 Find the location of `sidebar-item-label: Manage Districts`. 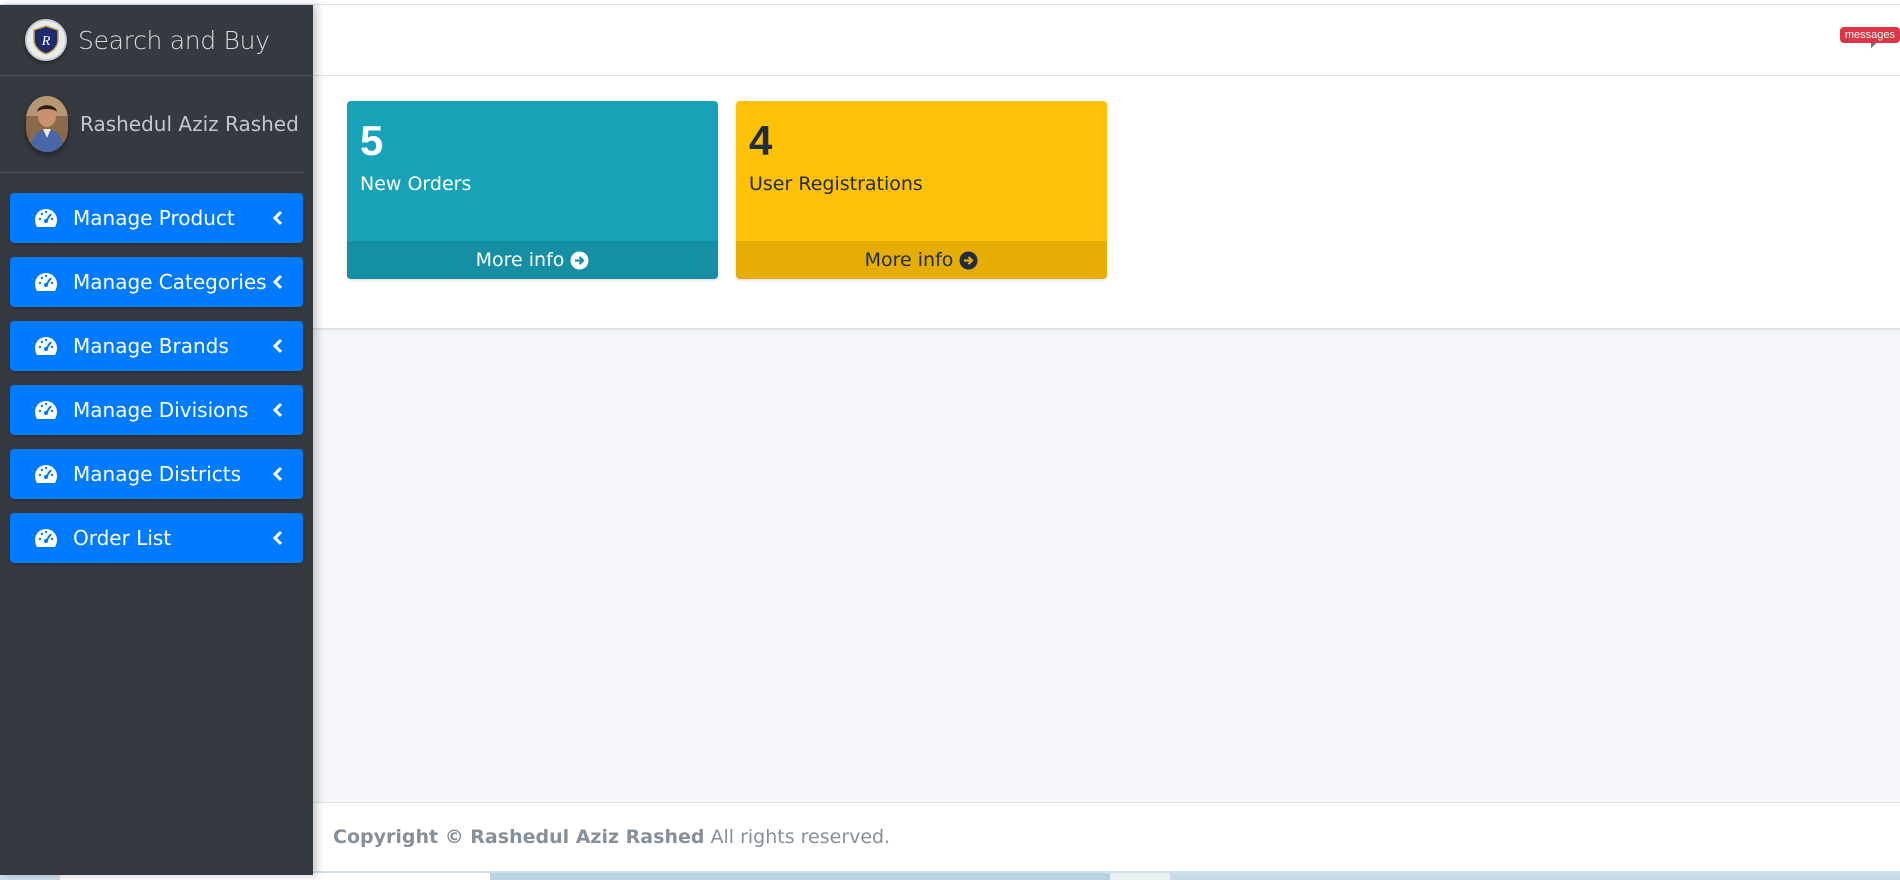

sidebar-item-label: Manage Districts is located at coordinates (157, 474).